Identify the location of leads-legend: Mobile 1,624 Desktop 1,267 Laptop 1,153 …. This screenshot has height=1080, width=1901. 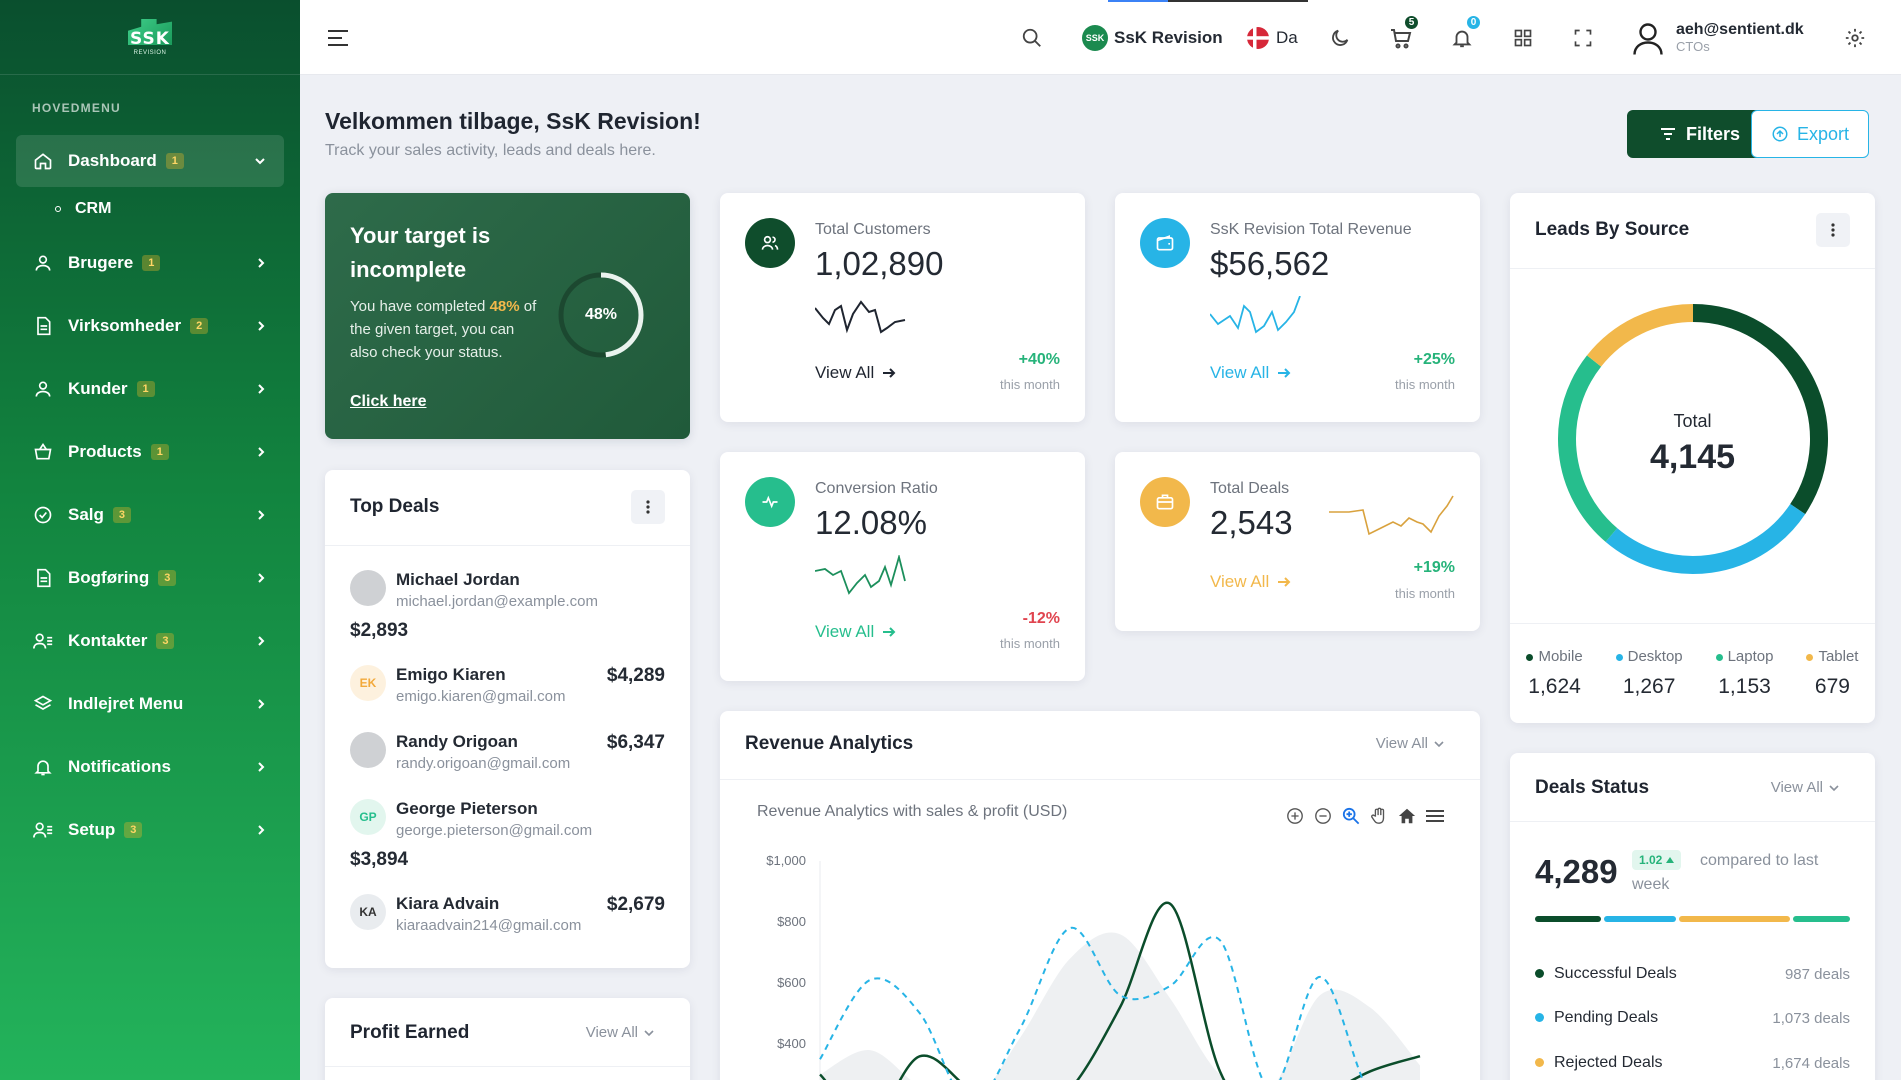
(1692, 673).